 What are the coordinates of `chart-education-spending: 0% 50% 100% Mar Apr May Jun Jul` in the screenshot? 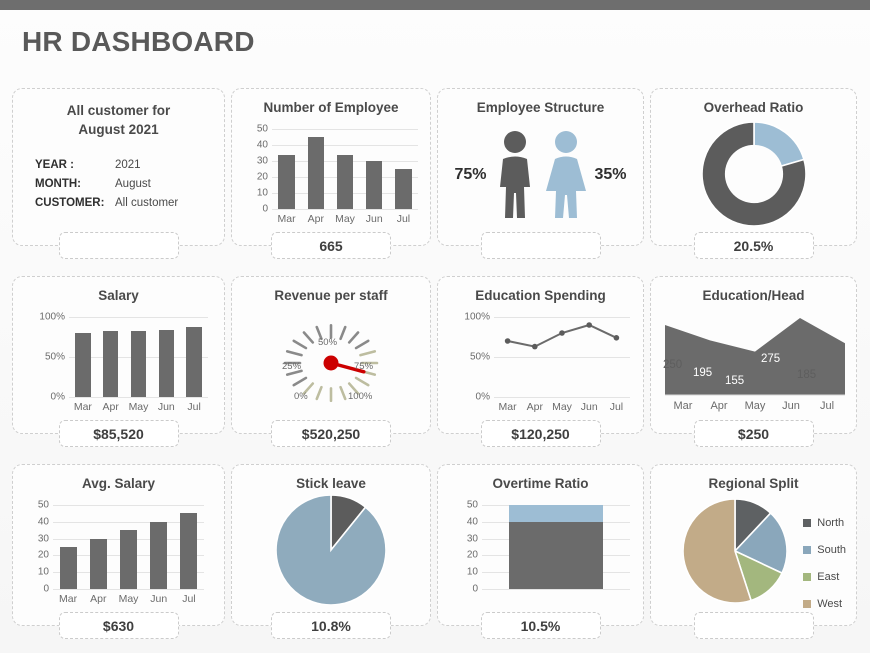 It's located at (544, 364).